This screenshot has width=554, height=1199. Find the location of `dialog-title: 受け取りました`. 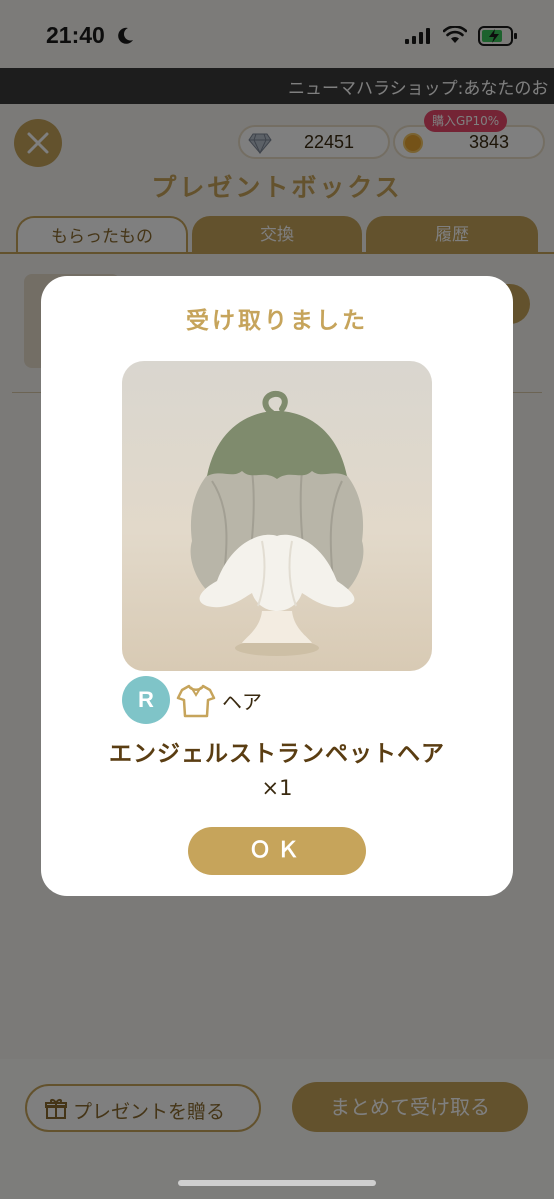

dialog-title: 受け取りました is located at coordinates (277, 321).